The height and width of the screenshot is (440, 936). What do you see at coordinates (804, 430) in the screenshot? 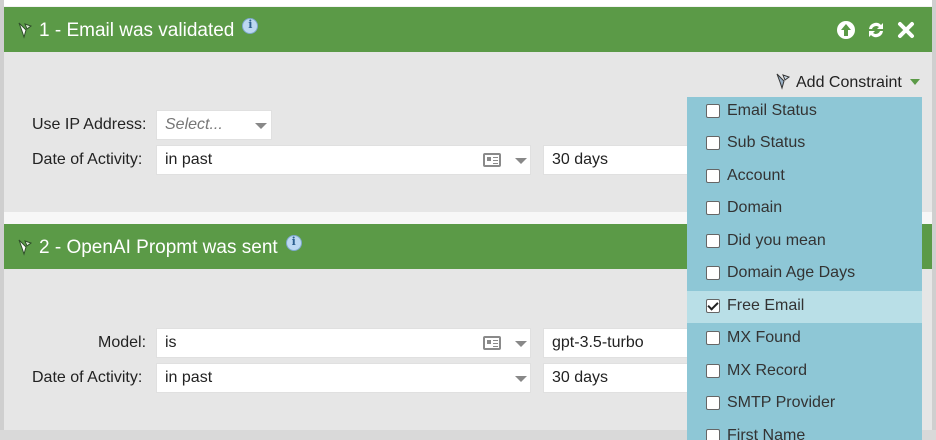
I see `constraint-item-first-name: First Name` at bounding box center [804, 430].